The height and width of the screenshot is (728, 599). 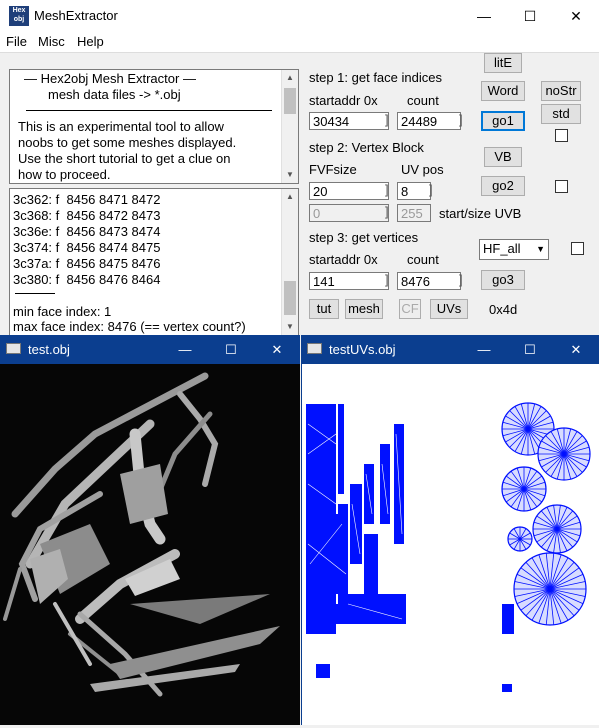 I want to click on step3-title: step 3: get vertices, so click(x=364, y=237).